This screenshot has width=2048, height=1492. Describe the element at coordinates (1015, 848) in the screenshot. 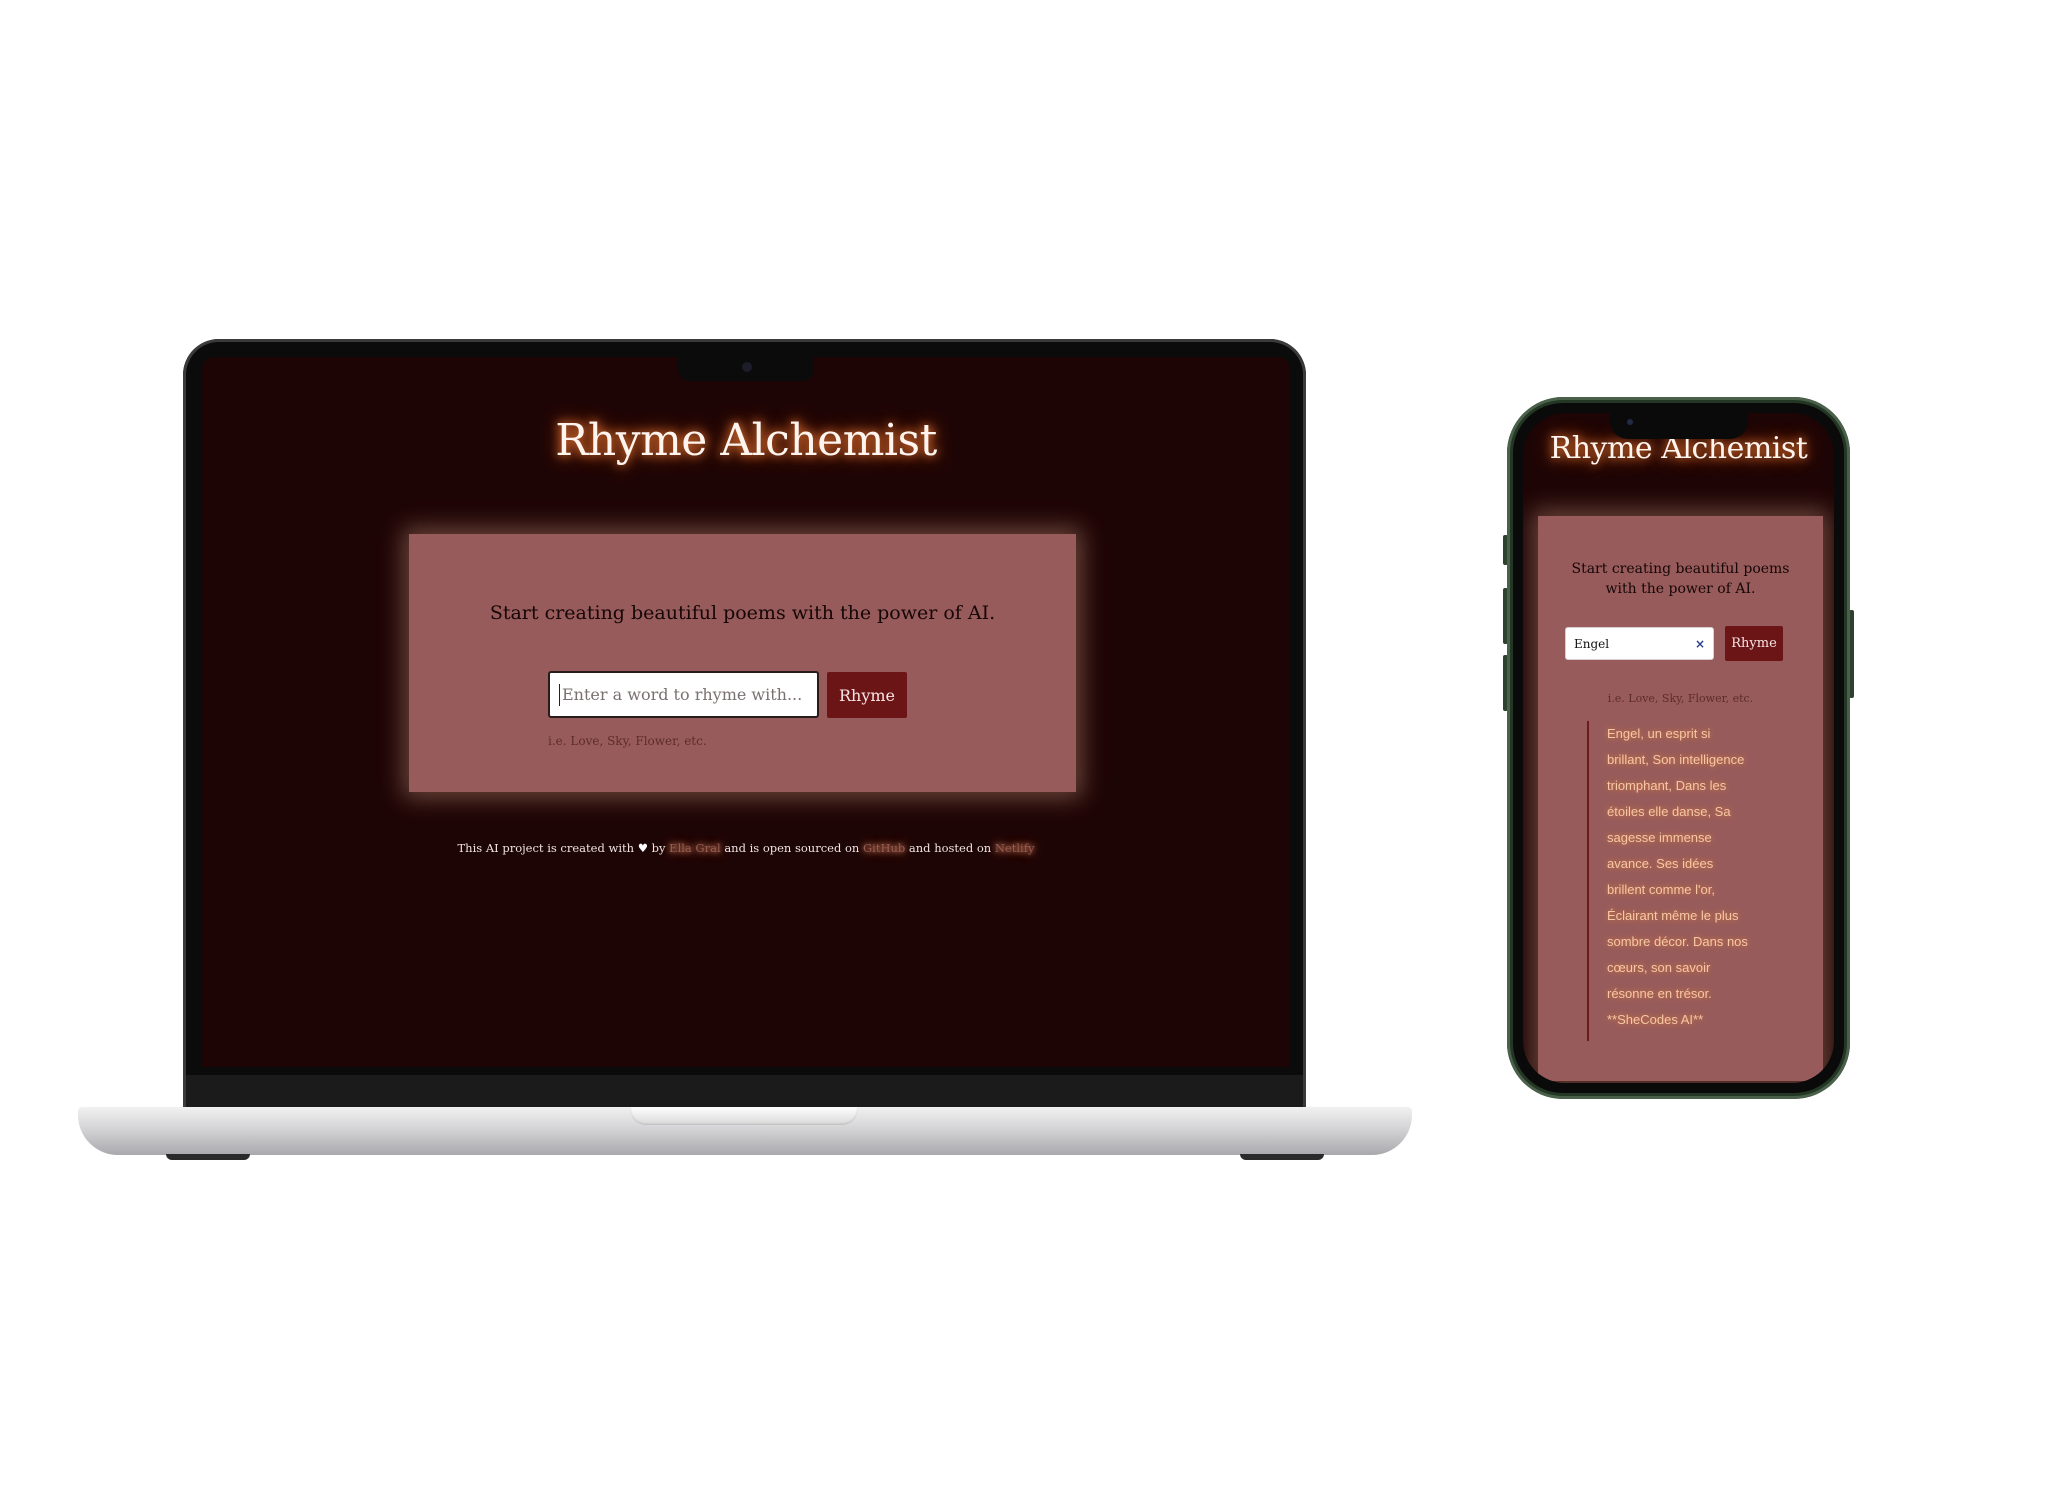

I see `netlify-link: Netlify` at that location.